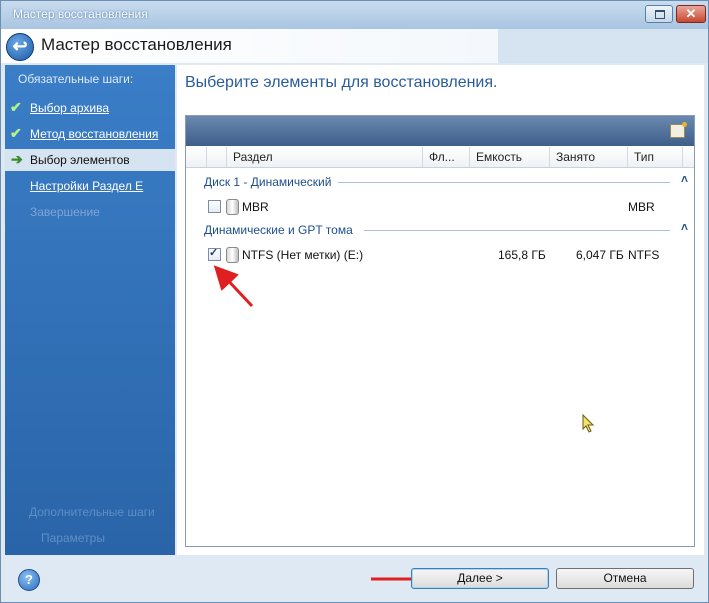 The height and width of the screenshot is (603, 709). I want to click on sidebar-item-label: Выбор архива, so click(70, 108).